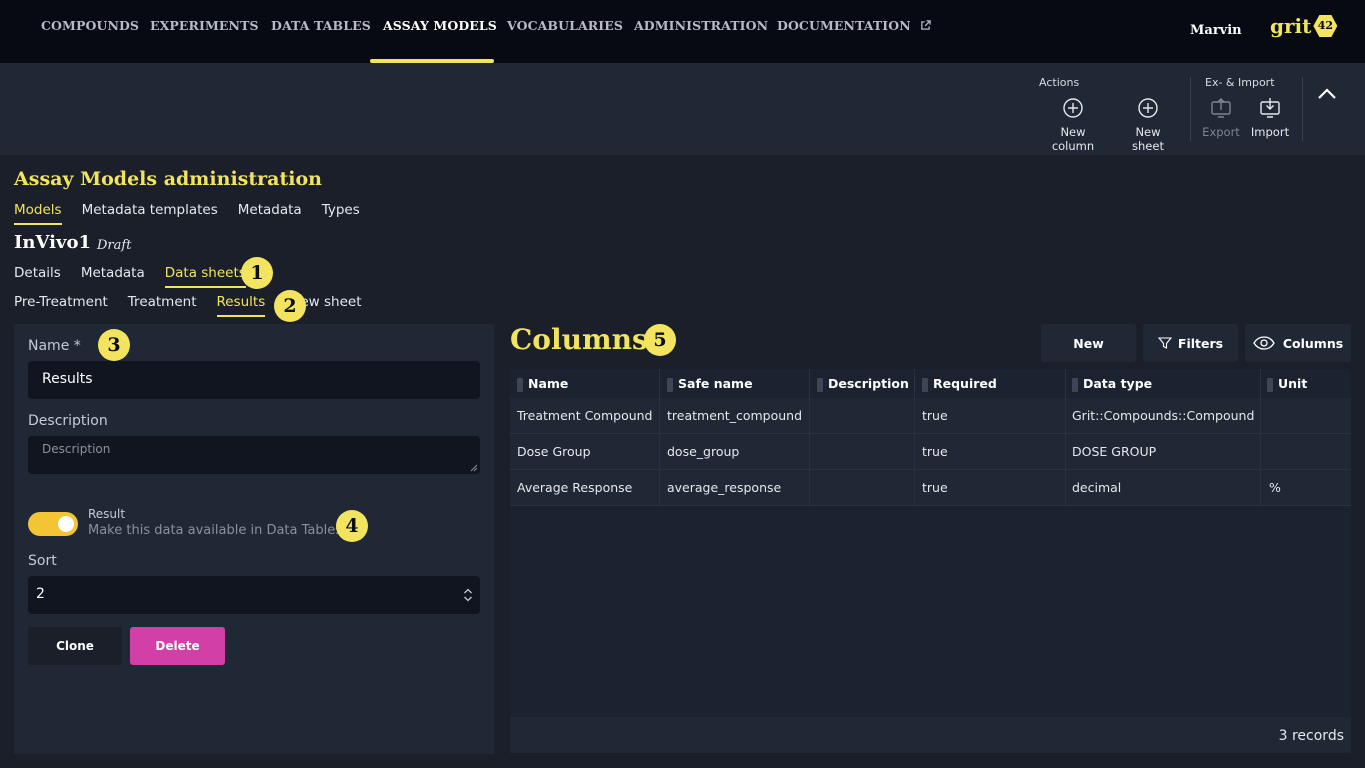 The image size is (1365, 768). What do you see at coordinates (113, 273) in the screenshot?
I see `tab-model-metadata: Metadata` at bounding box center [113, 273].